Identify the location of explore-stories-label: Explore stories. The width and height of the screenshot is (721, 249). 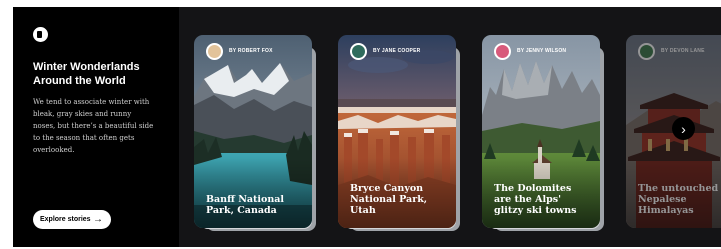
(65, 219).